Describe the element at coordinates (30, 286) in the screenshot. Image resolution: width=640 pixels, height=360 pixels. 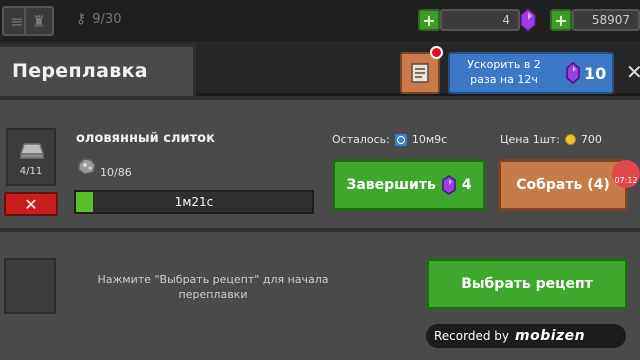
I see `empty-recipe-slot` at that location.